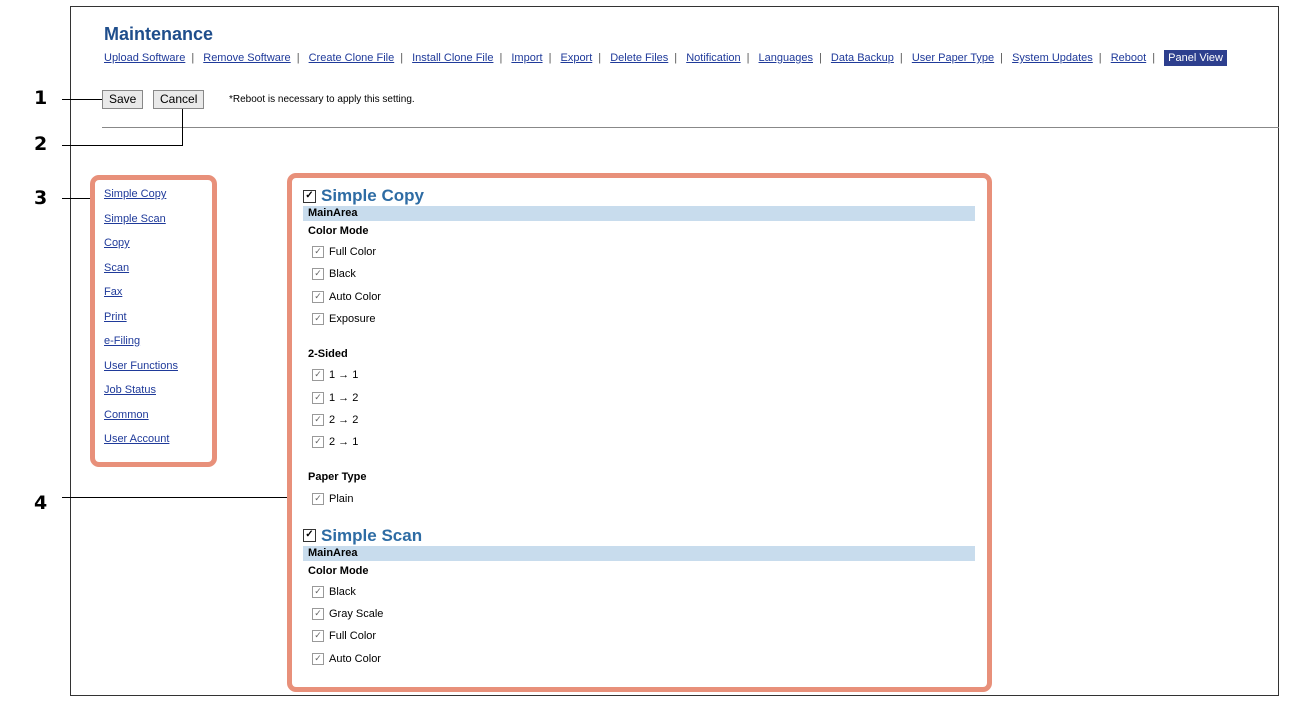 The width and height of the screenshot is (1296, 711). What do you see at coordinates (175, 497) in the screenshot?
I see `callout-4-line` at bounding box center [175, 497].